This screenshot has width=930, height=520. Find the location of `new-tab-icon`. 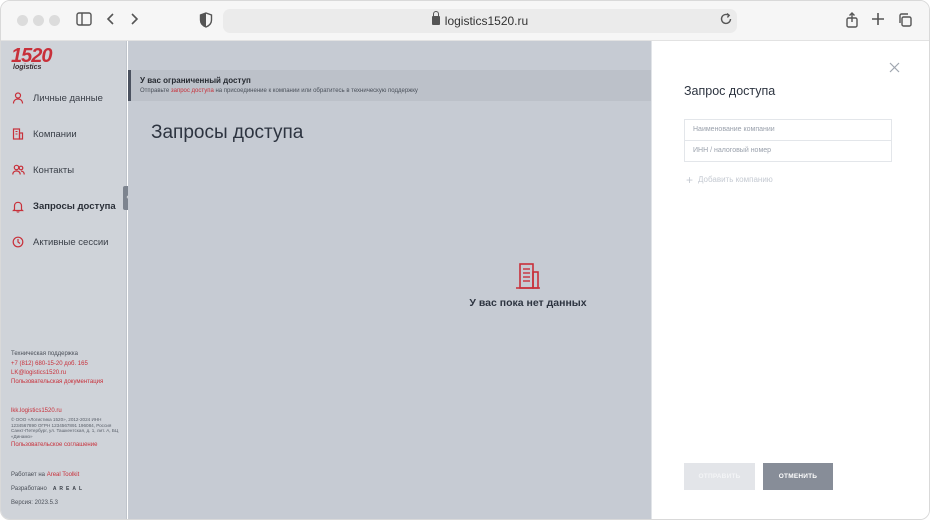

new-tab-icon is located at coordinates (878, 21).